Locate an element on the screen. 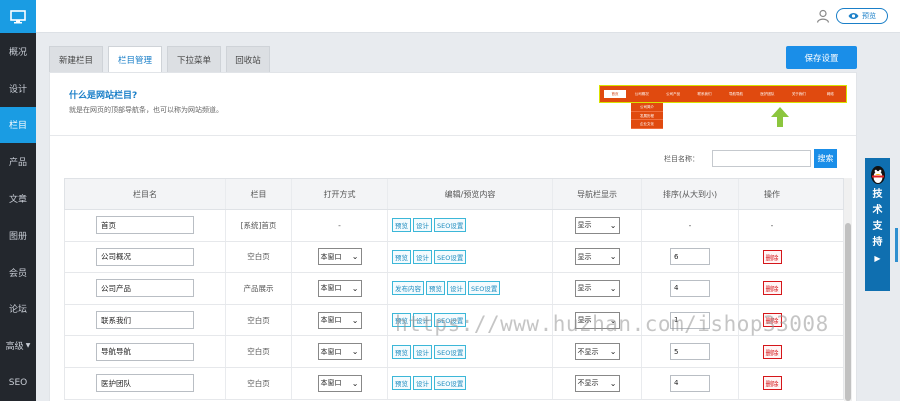 This screenshot has height=401, width=900. sort-input: 5 is located at coordinates (690, 352).